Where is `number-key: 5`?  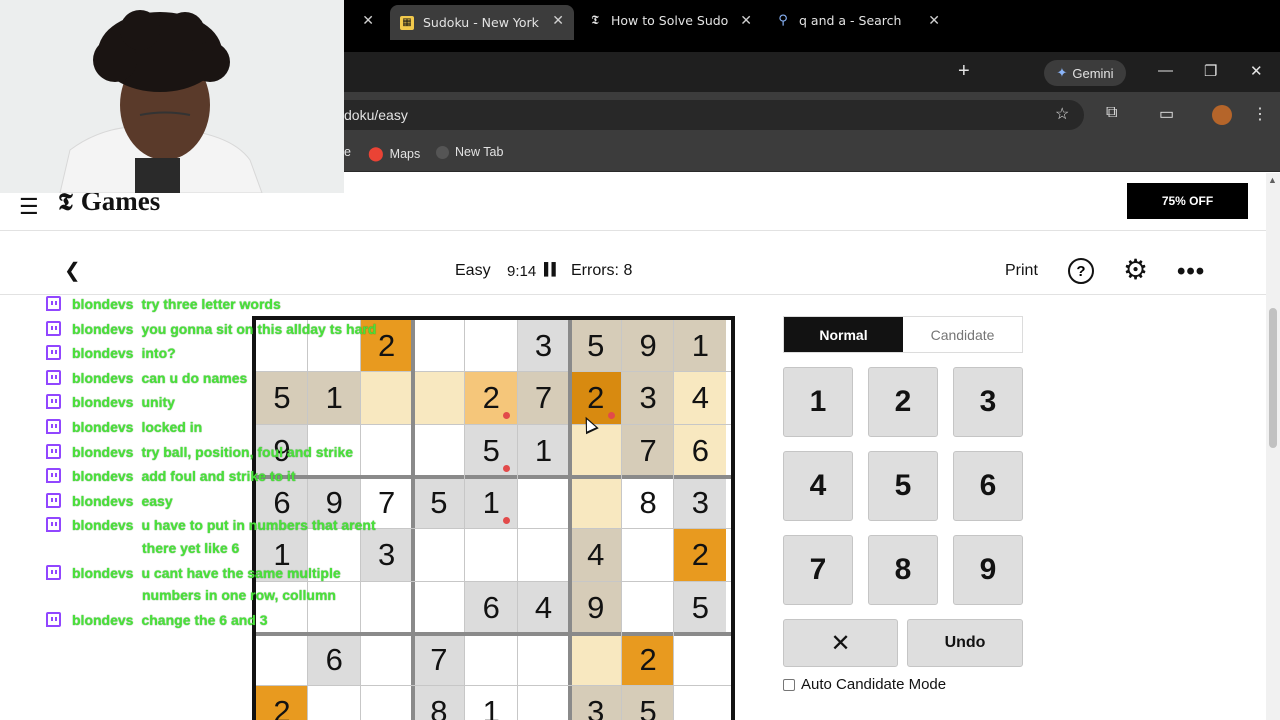 number-key: 5 is located at coordinates (903, 486).